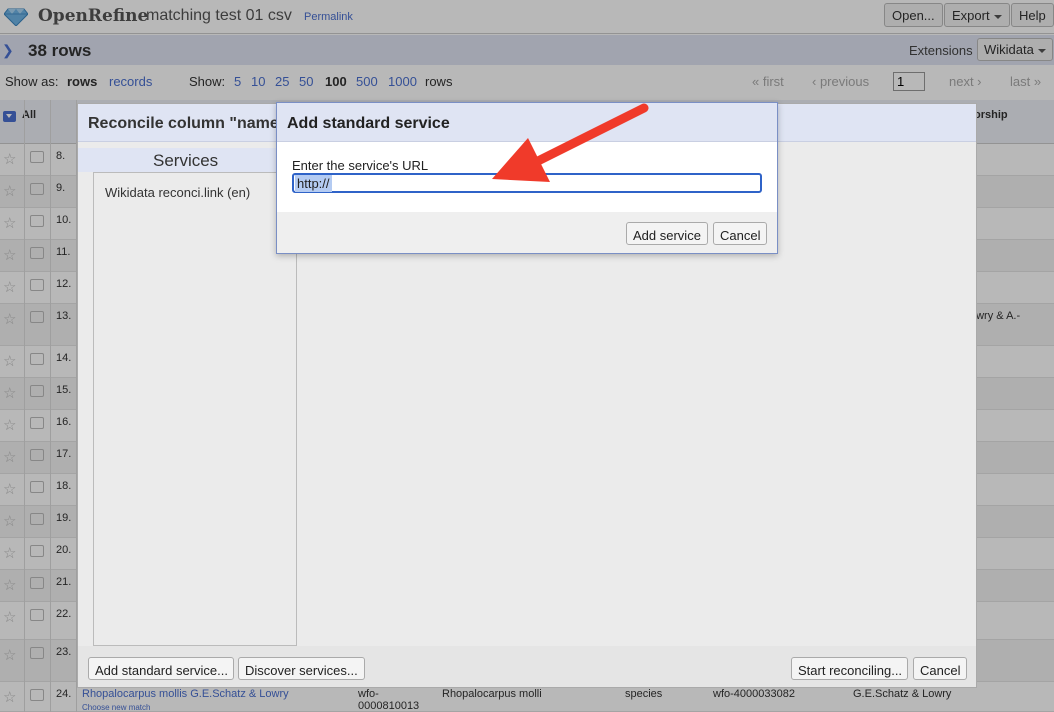 This screenshot has height=712, width=1054. I want to click on service-url-value: http://, so click(313, 183).